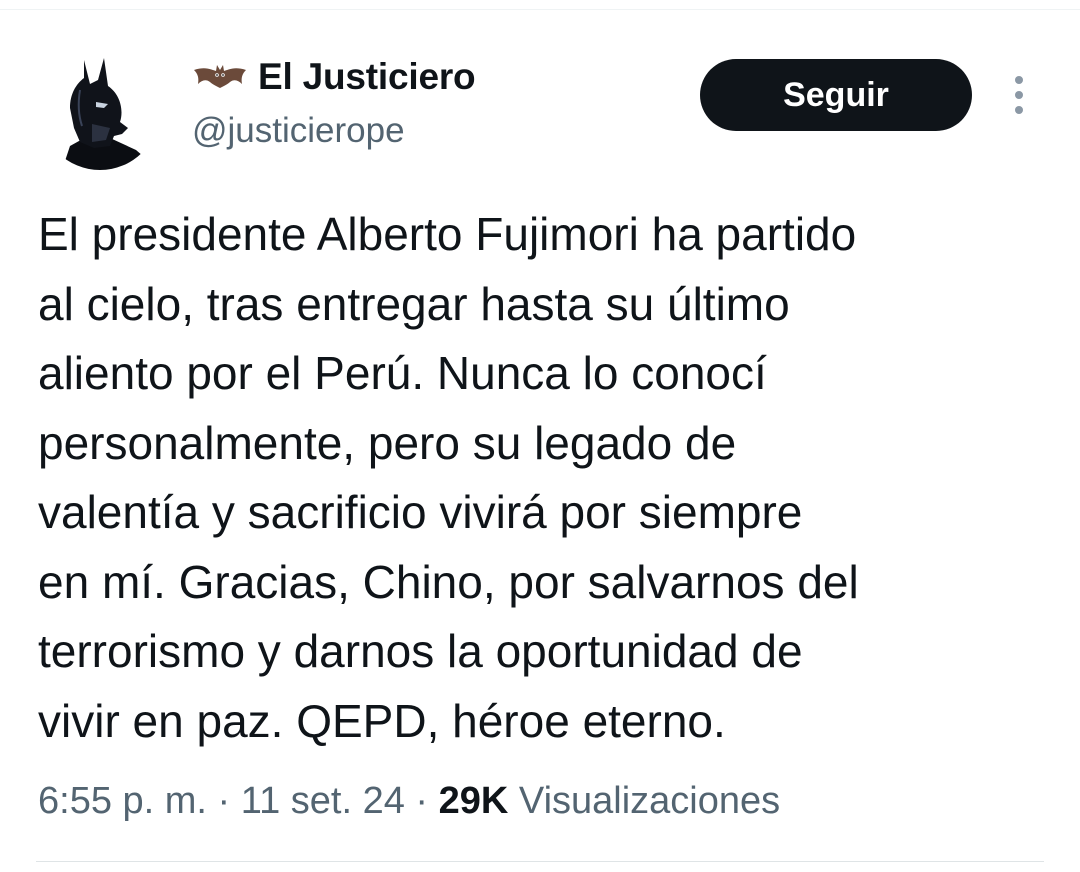 Image resolution: width=1080 pixels, height=872 pixels. I want to click on tweet-text-line: terrorismo y darnos la oportunidad de, so click(420, 651).